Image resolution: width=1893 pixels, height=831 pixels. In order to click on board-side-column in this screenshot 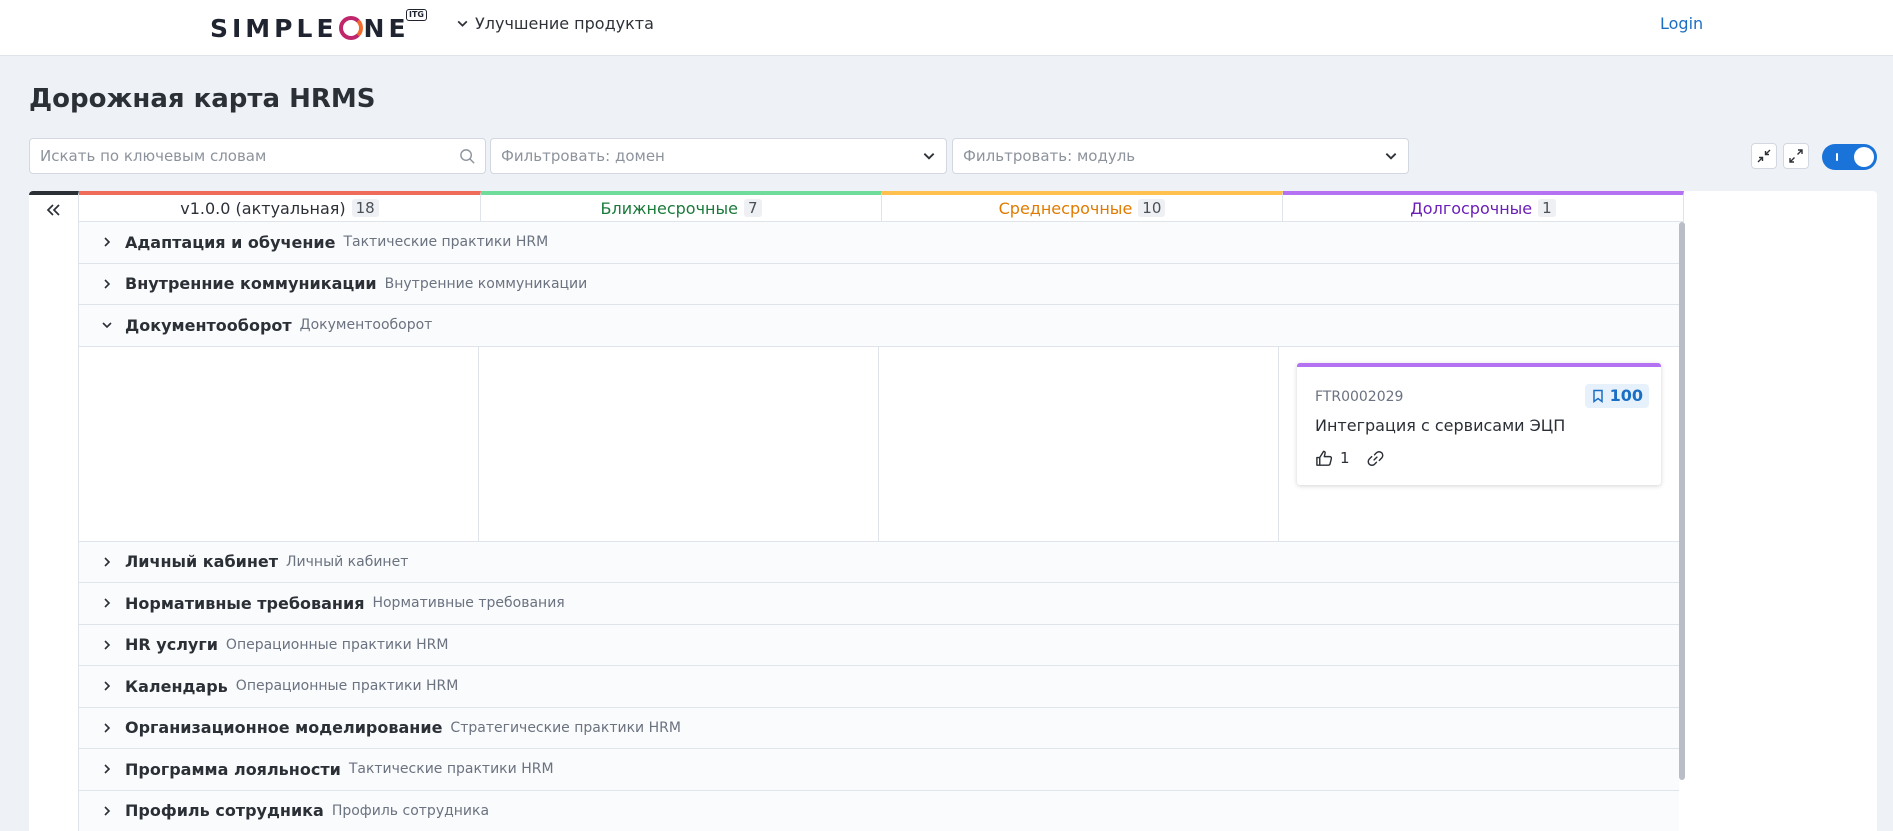, I will do `click(54, 511)`.